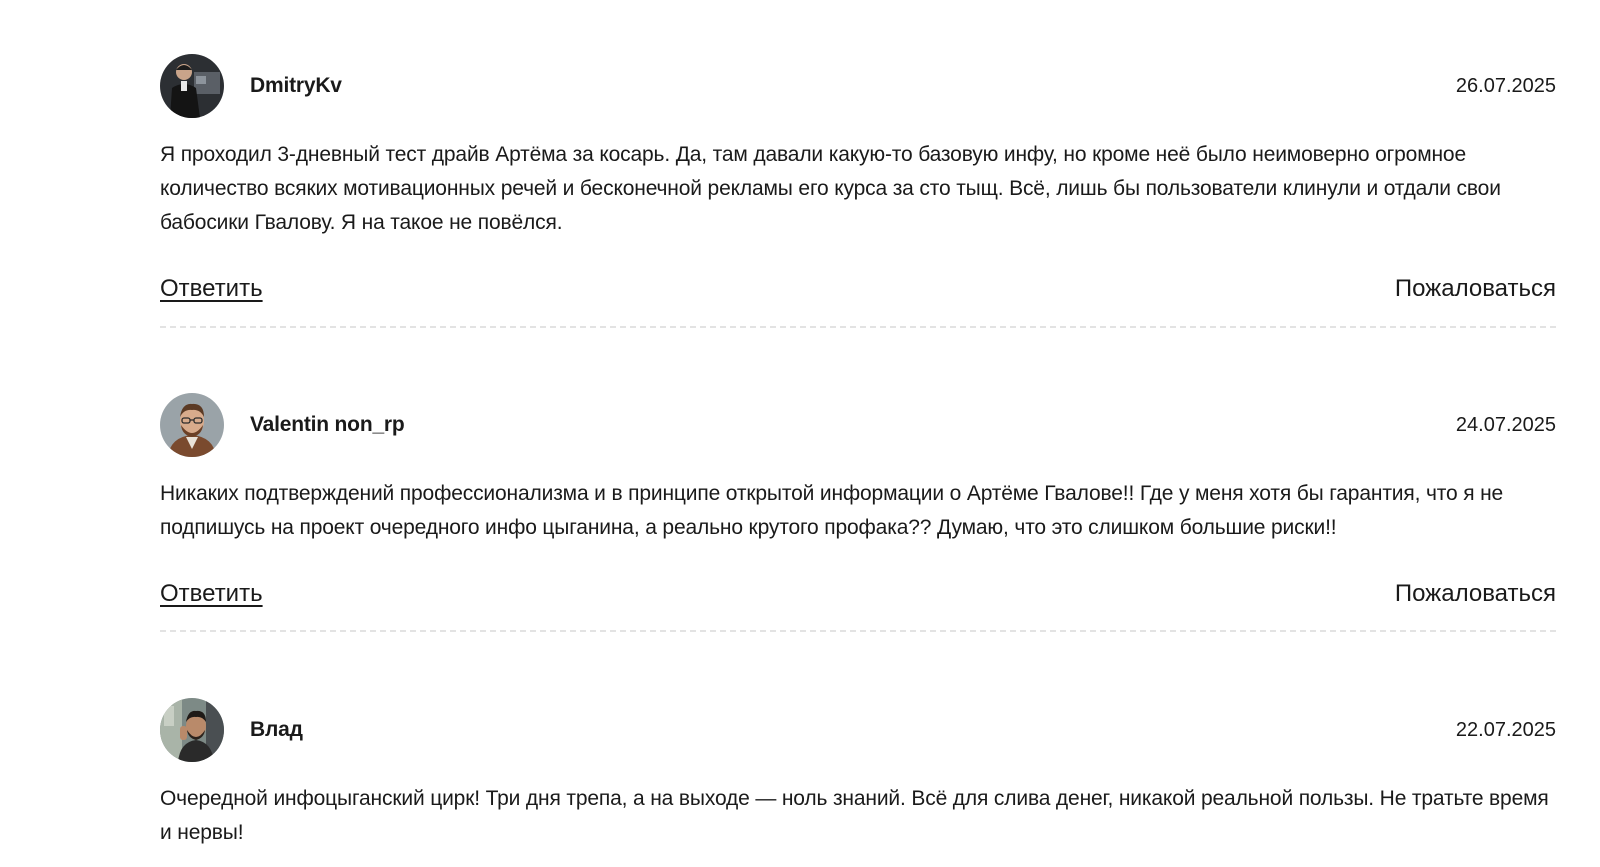  Describe the element at coordinates (296, 85) in the screenshot. I see `comment-author: DmitryKv` at that location.